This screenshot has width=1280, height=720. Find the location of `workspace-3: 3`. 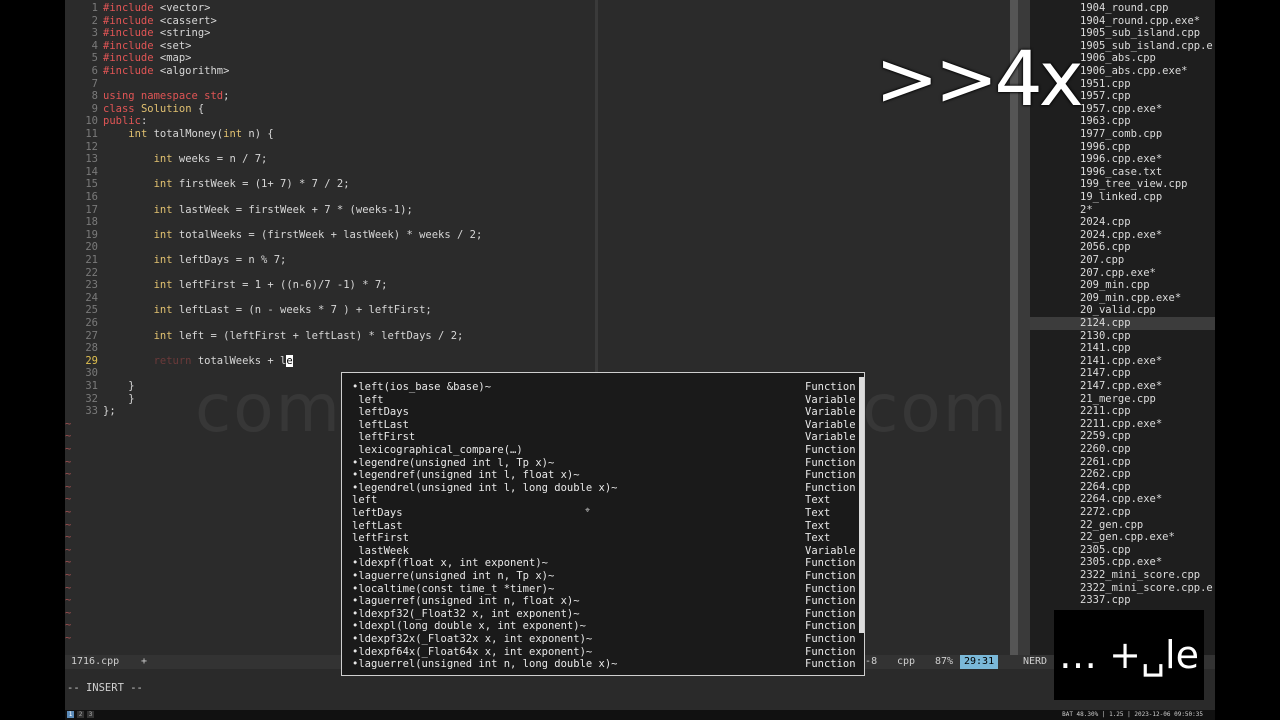

workspace-3: 3 is located at coordinates (90, 714).